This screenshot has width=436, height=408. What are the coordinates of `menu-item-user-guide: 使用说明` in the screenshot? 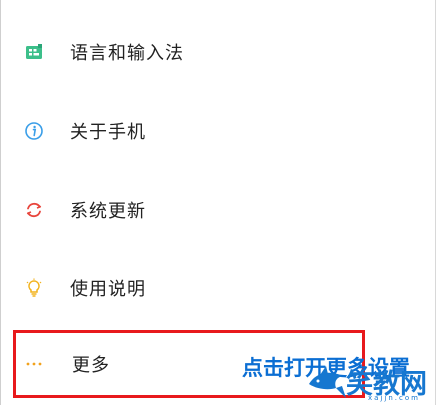 It's located at (218, 288).